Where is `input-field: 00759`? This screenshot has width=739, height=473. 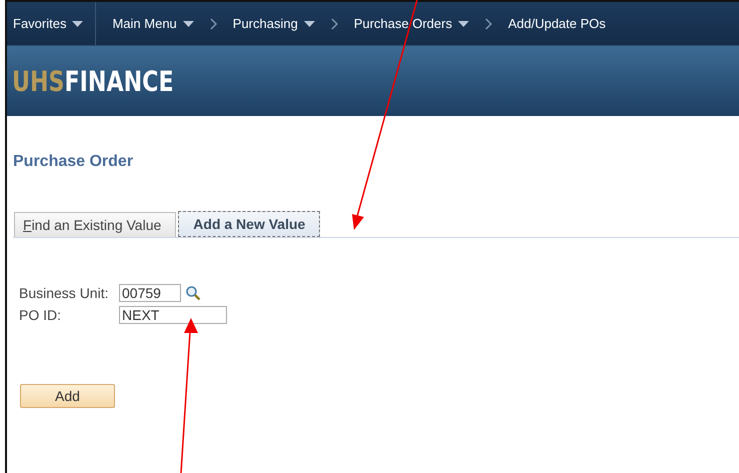 input-field: 00759 is located at coordinates (150, 293).